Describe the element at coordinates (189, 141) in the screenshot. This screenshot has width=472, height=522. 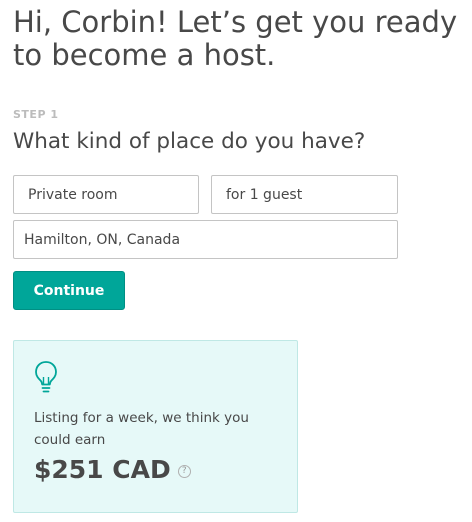
I see `step-question: What kind of place do you have?` at that location.